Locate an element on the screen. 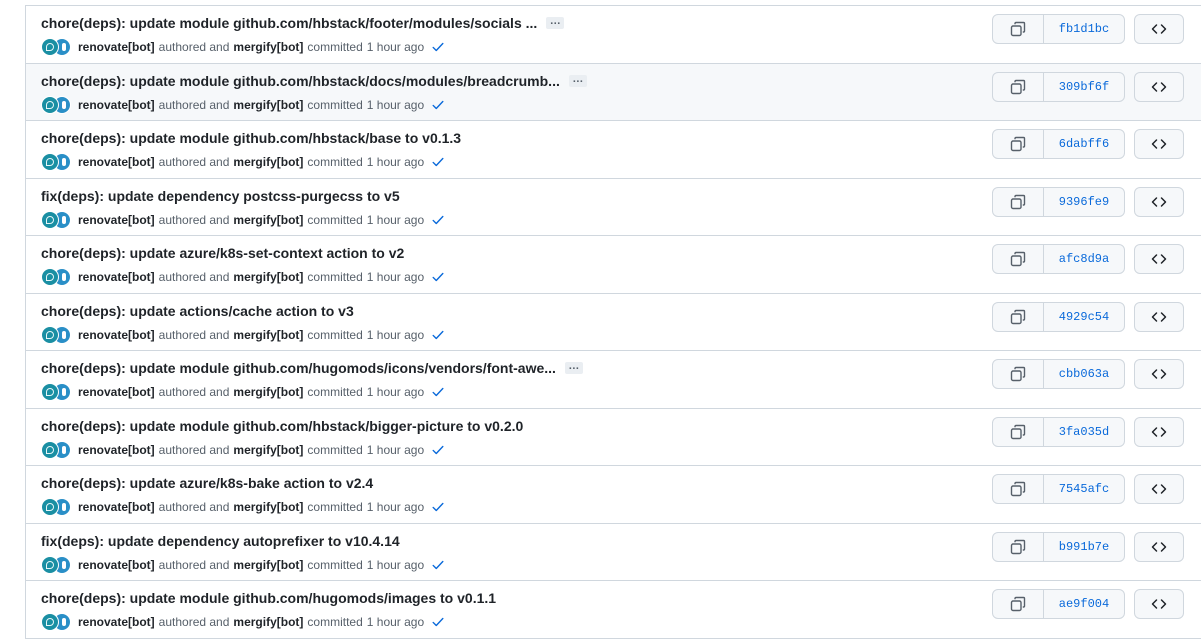 This screenshot has width=1201, height=639. commit-sha-link: 3fa035d is located at coordinates (1084, 432).